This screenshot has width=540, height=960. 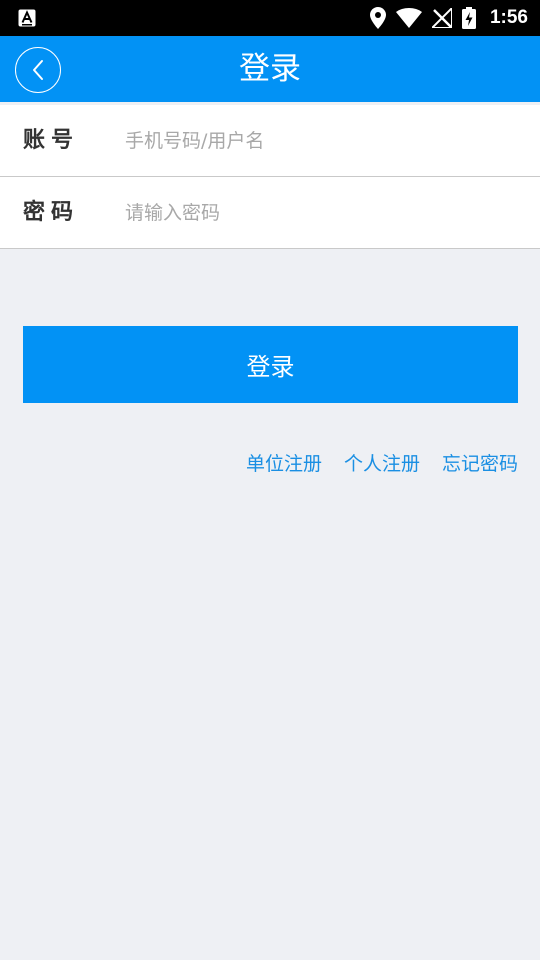 What do you see at coordinates (441, 18) in the screenshot?
I see `no-signal-icon` at bounding box center [441, 18].